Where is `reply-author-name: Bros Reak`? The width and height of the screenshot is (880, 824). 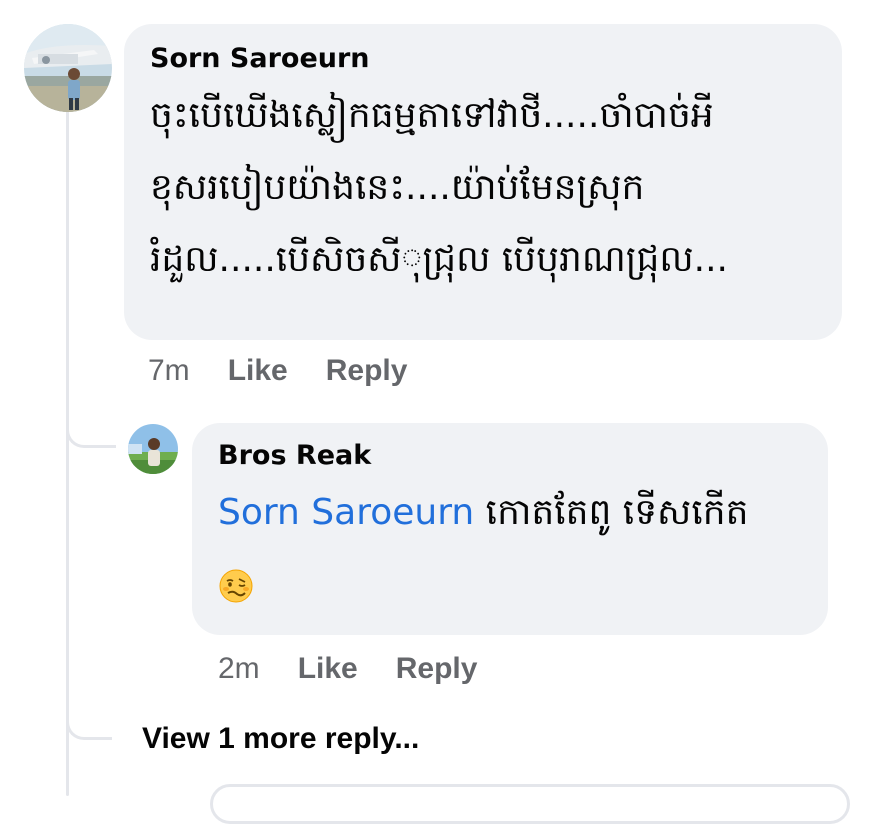 reply-author-name: Bros Reak is located at coordinates (510, 456).